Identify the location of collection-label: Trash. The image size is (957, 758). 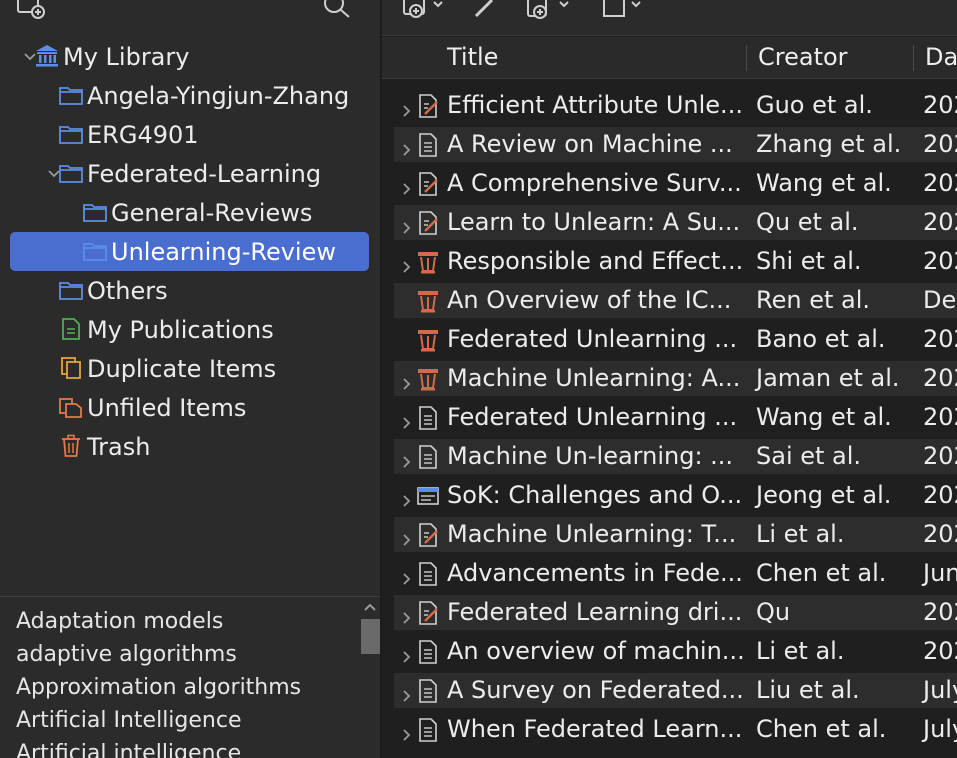
(119, 446).